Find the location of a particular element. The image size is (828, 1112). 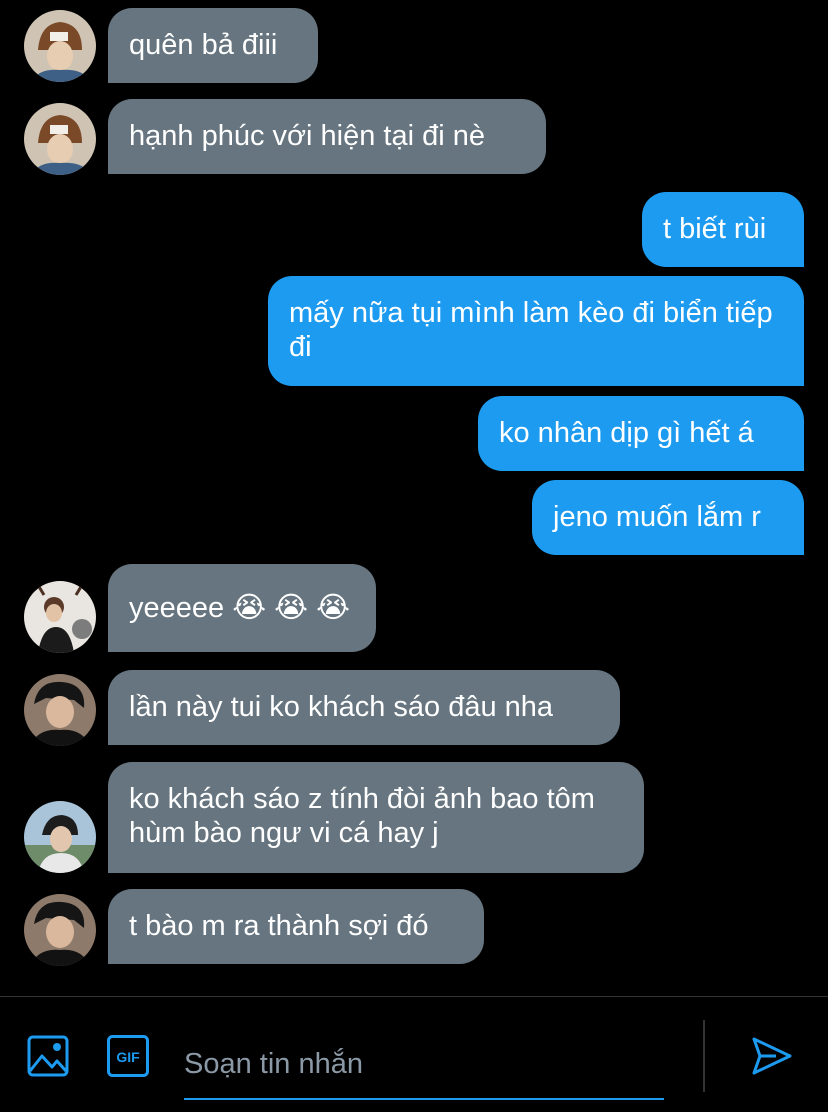

gif-icon: GIF is located at coordinates (128, 1056).